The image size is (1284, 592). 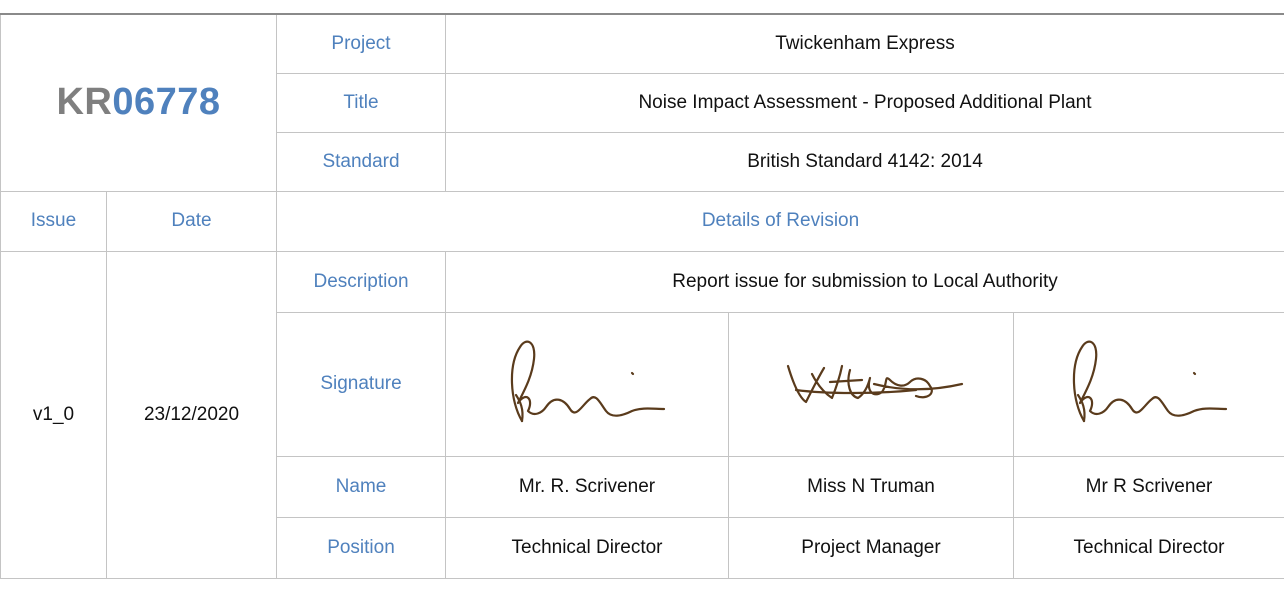 I want to click on report-reference-number: 06778, so click(x=166, y=102).